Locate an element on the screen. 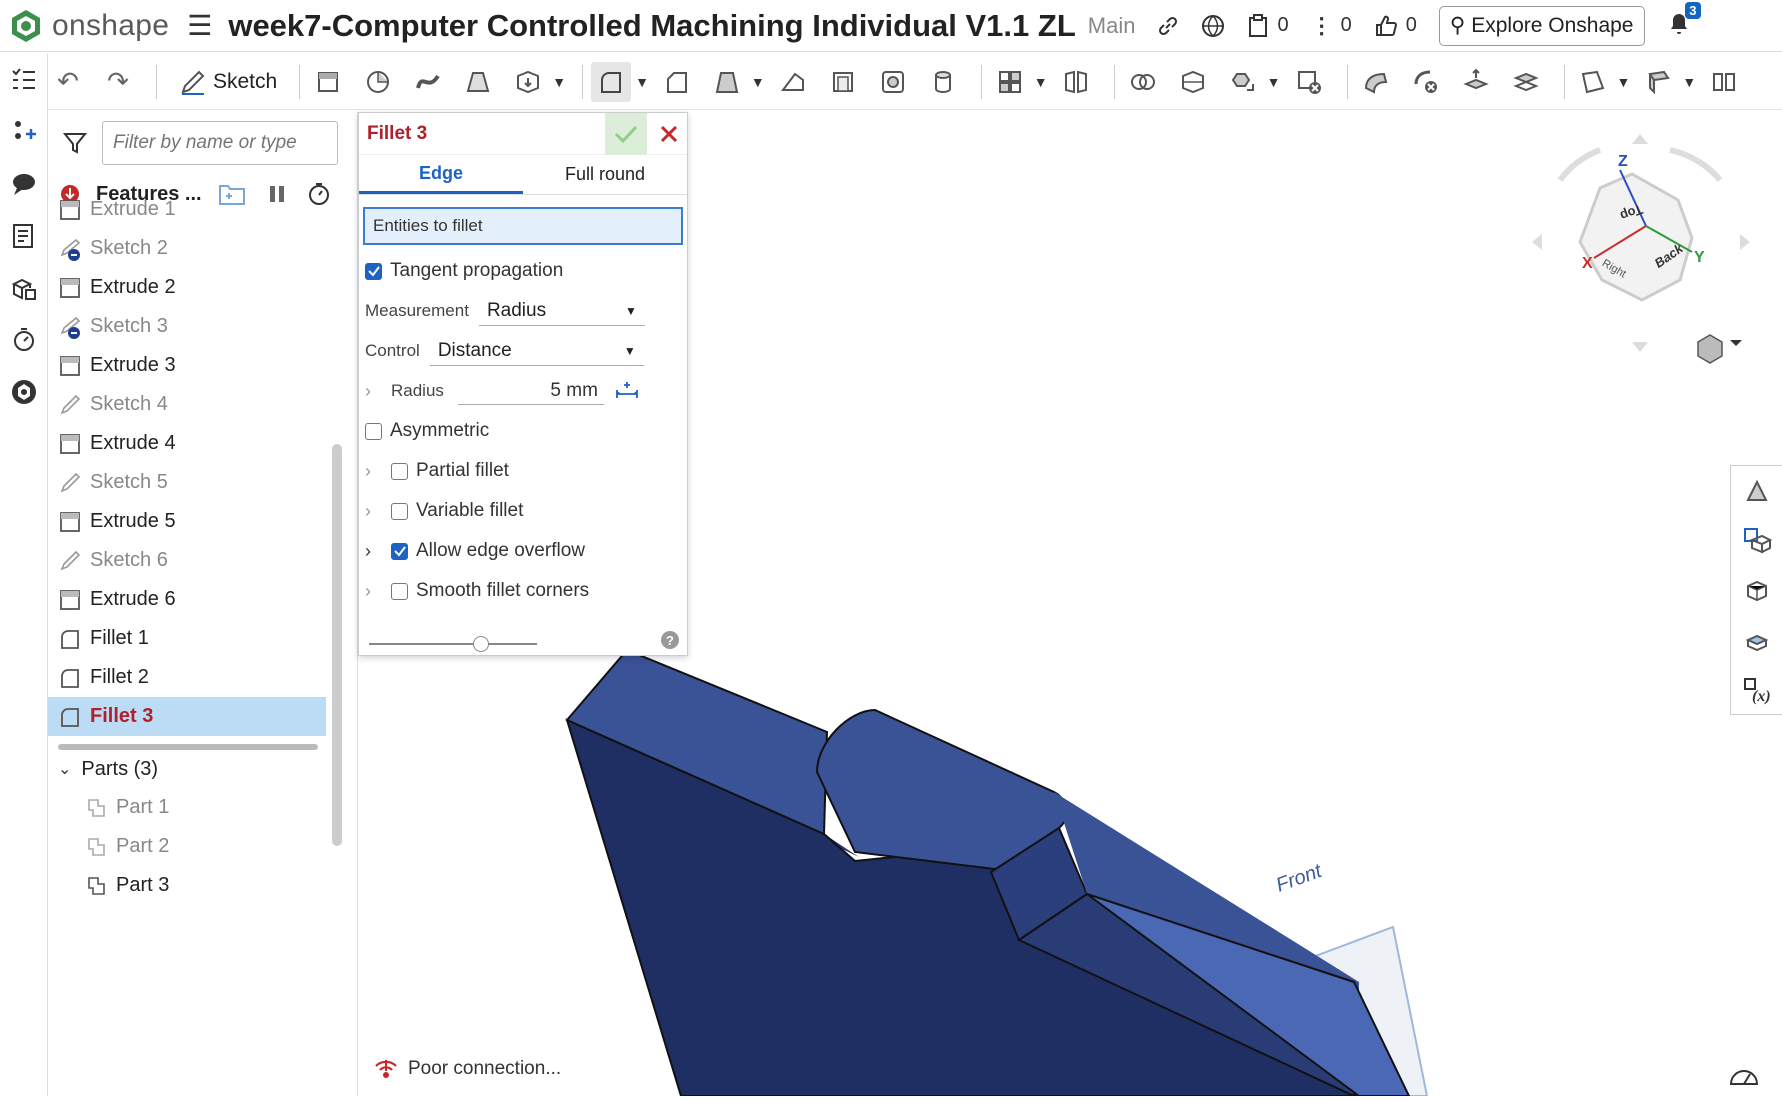 The width and height of the screenshot is (1782, 1101). arrow-left-icon is located at coordinates (1537, 242).